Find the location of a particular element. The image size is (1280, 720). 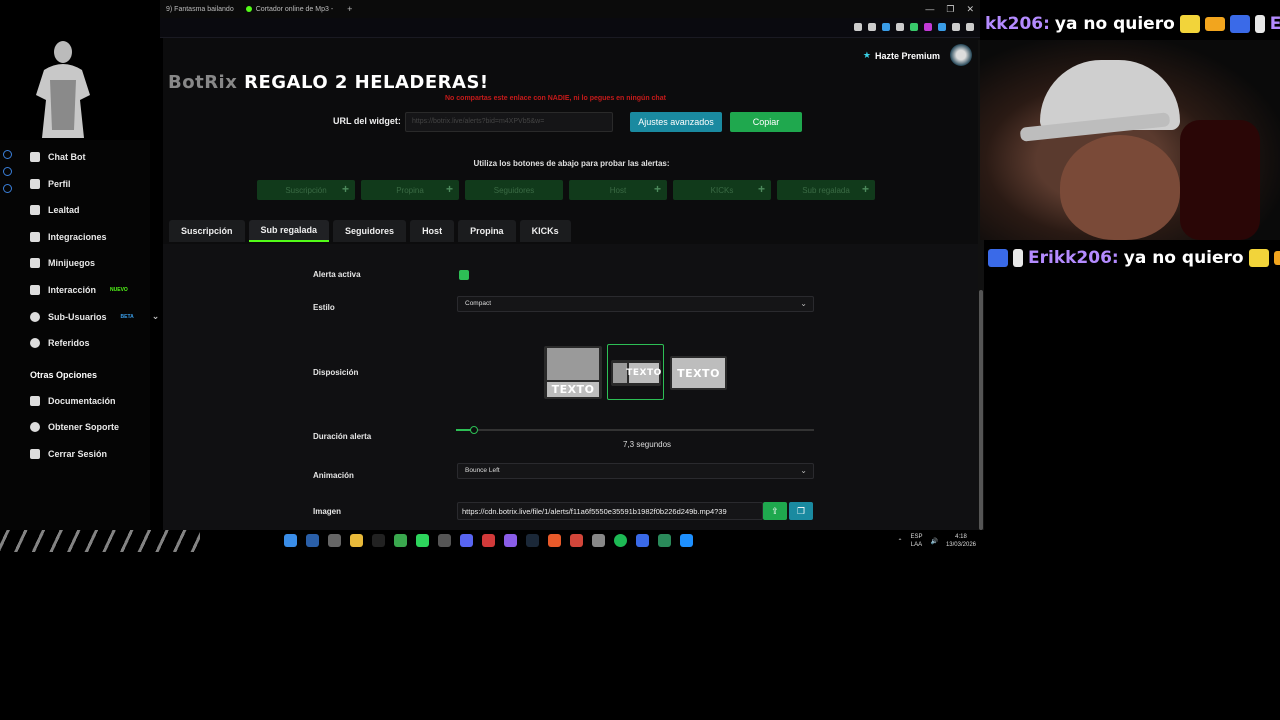

animation-label: Animación is located at coordinates (333, 475).